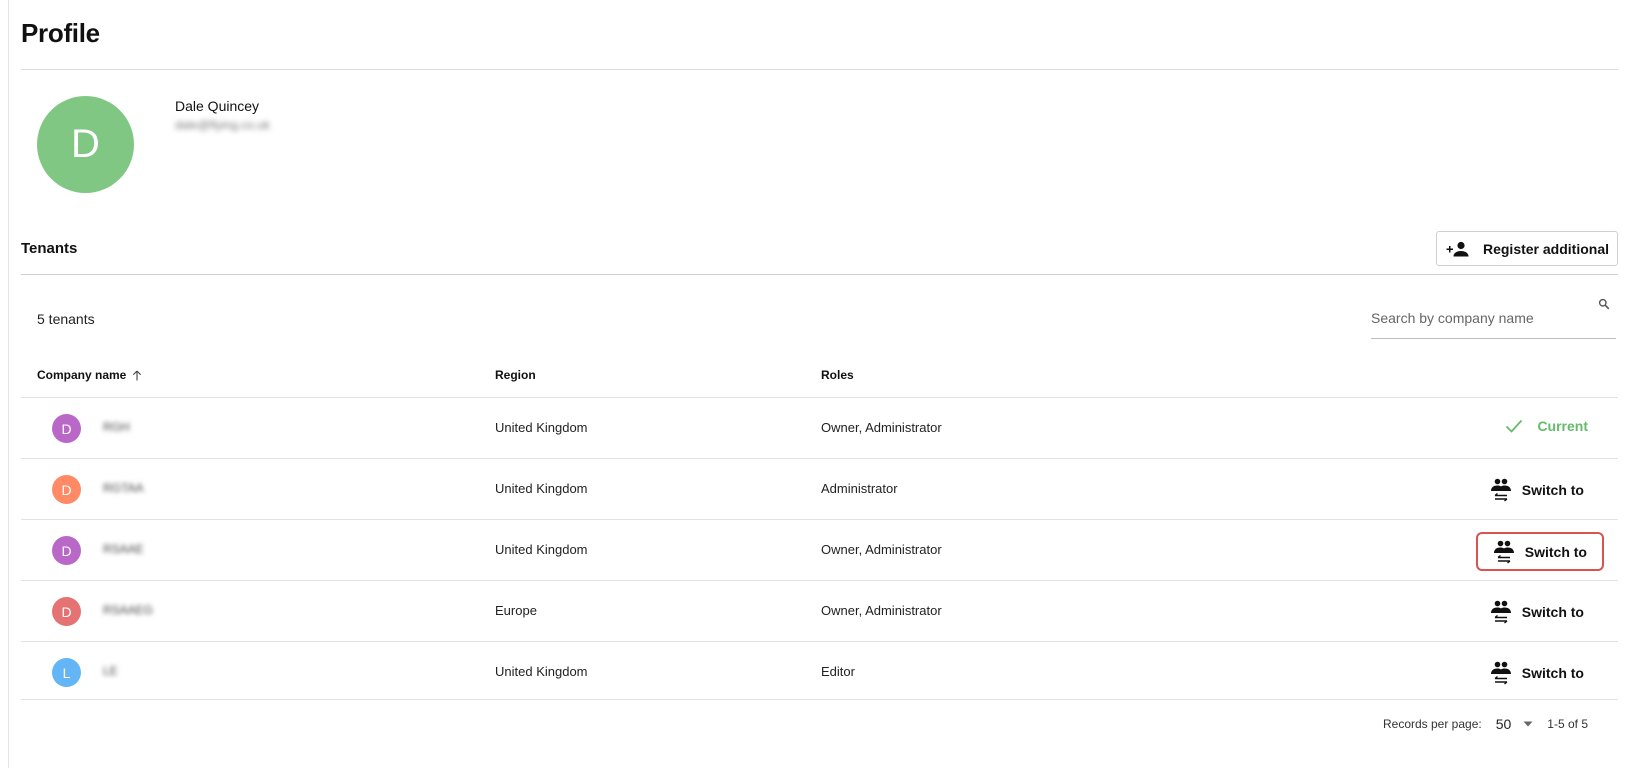 This screenshot has width=1625, height=768. I want to click on tenants-section-title: Tenants, so click(49, 248).